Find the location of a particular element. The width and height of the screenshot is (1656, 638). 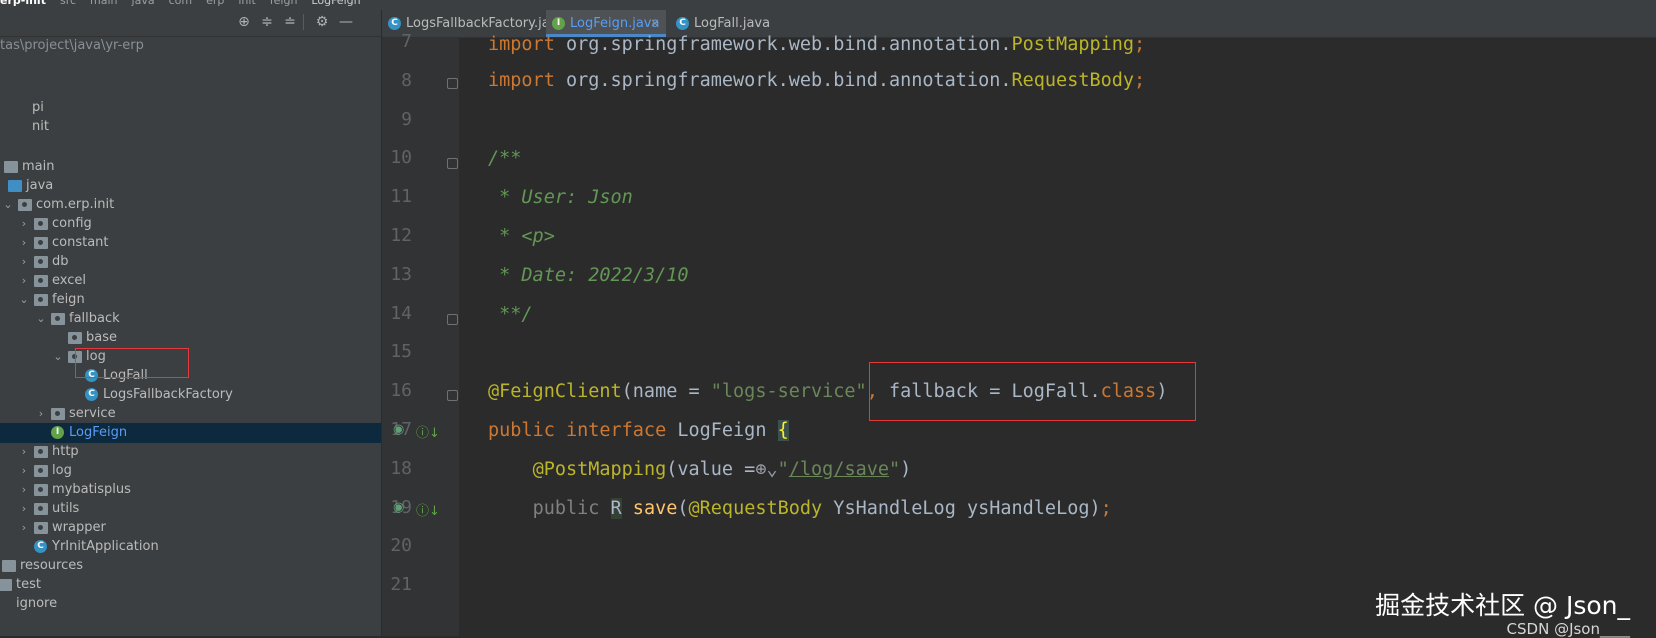

tree-item: test is located at coordinates (190, 585).